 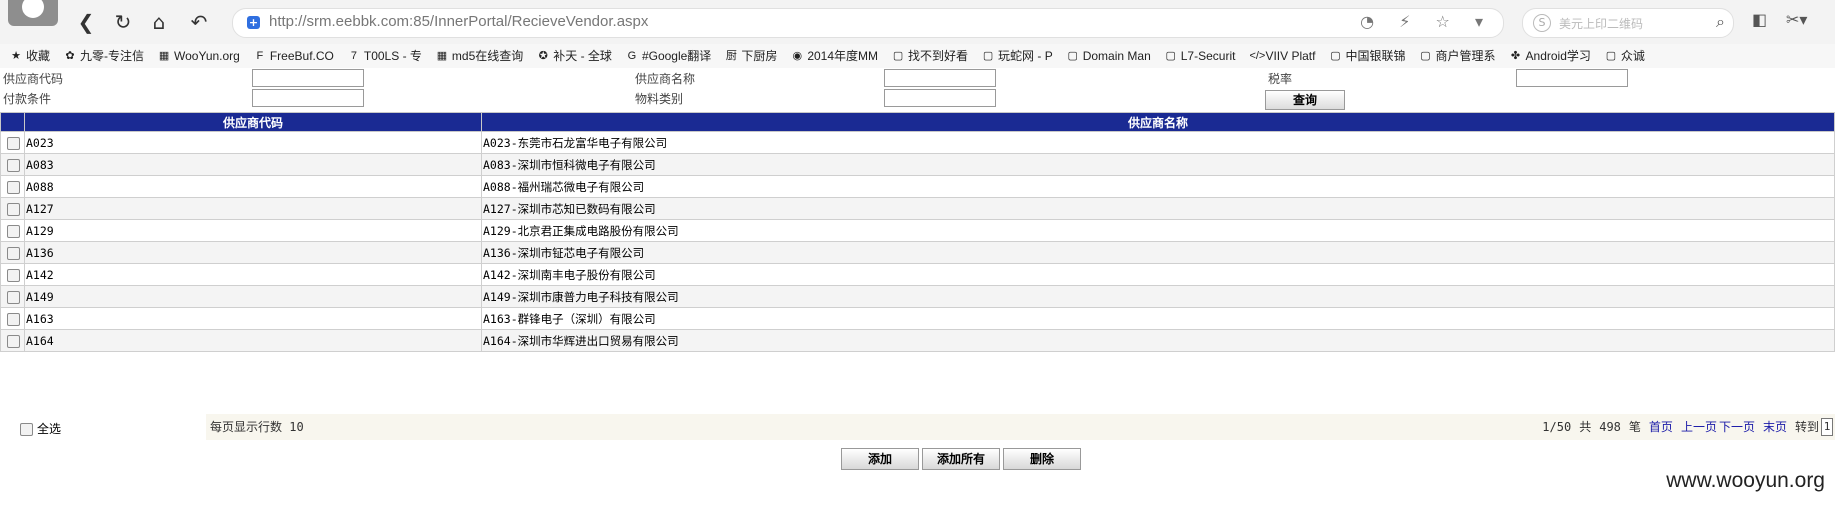 I want to click on select-all: 全选, so click(x=40, y=428).